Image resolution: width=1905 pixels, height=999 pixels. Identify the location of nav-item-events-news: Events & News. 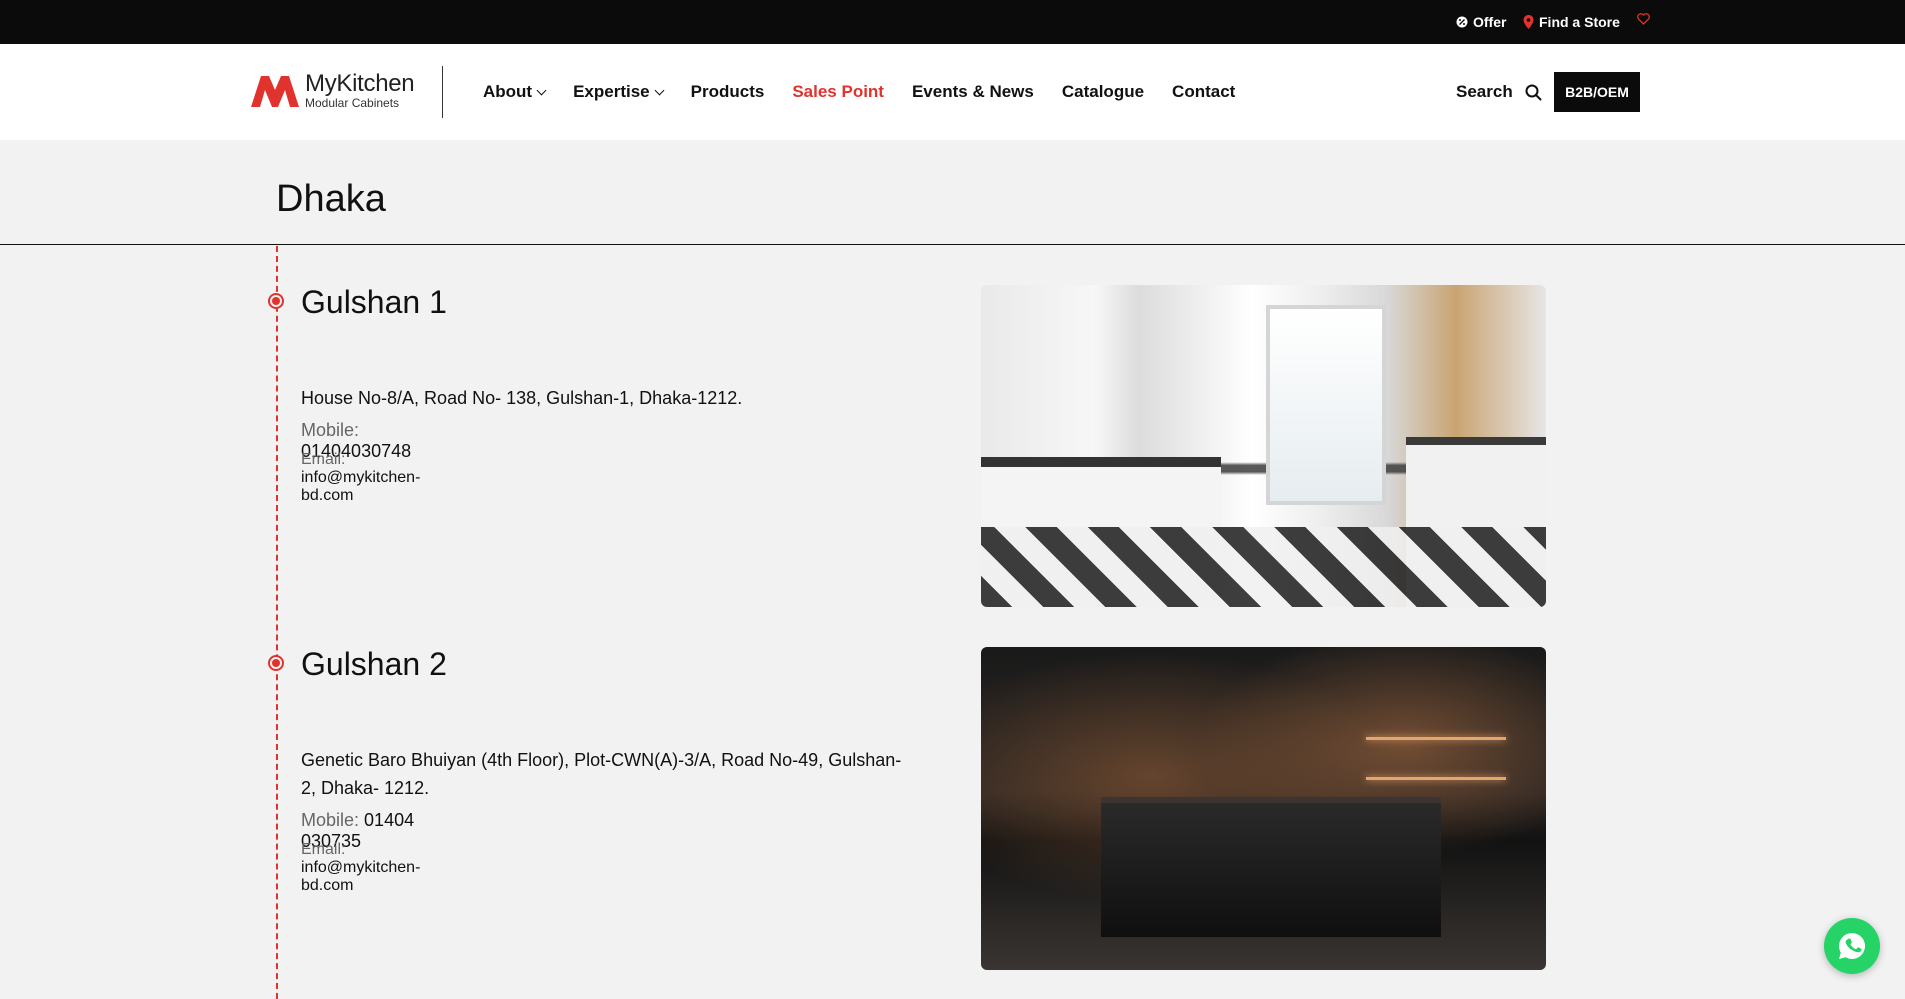
(973, 92).